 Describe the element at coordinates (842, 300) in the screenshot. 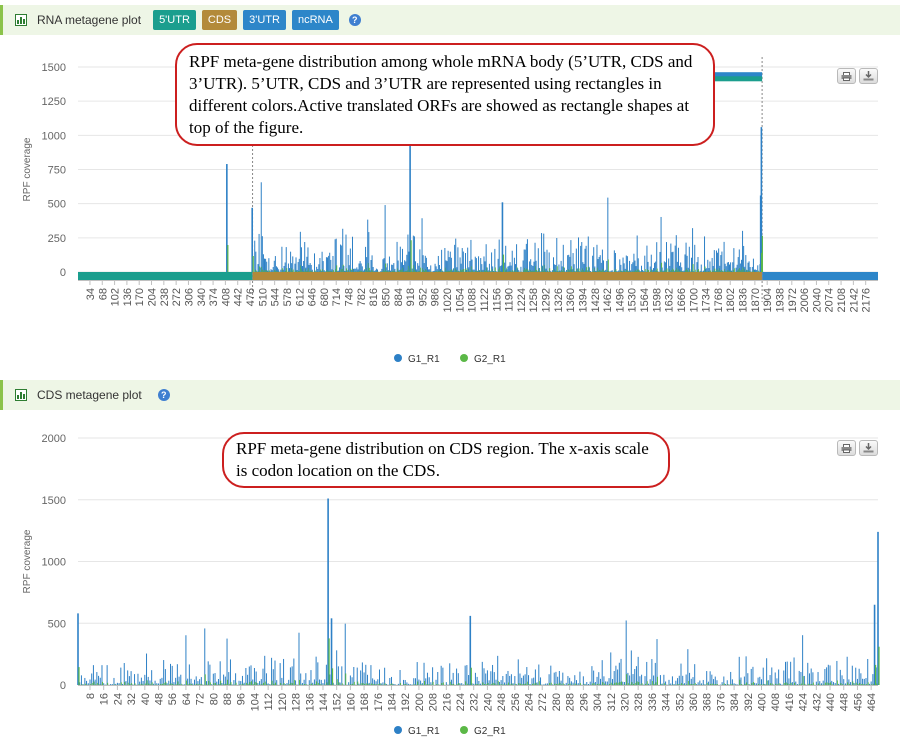

I see `x-tick-label: 2108` at that location.